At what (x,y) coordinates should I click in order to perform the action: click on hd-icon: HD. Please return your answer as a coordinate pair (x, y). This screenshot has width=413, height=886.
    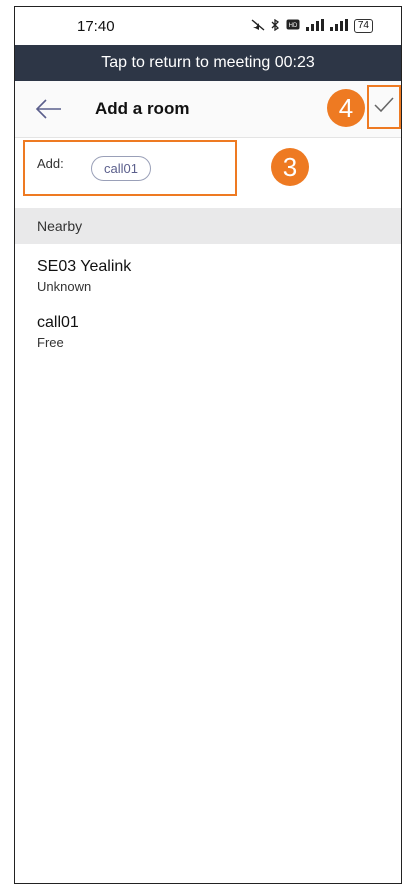
    Looking at the image, I should click on (293, 26).